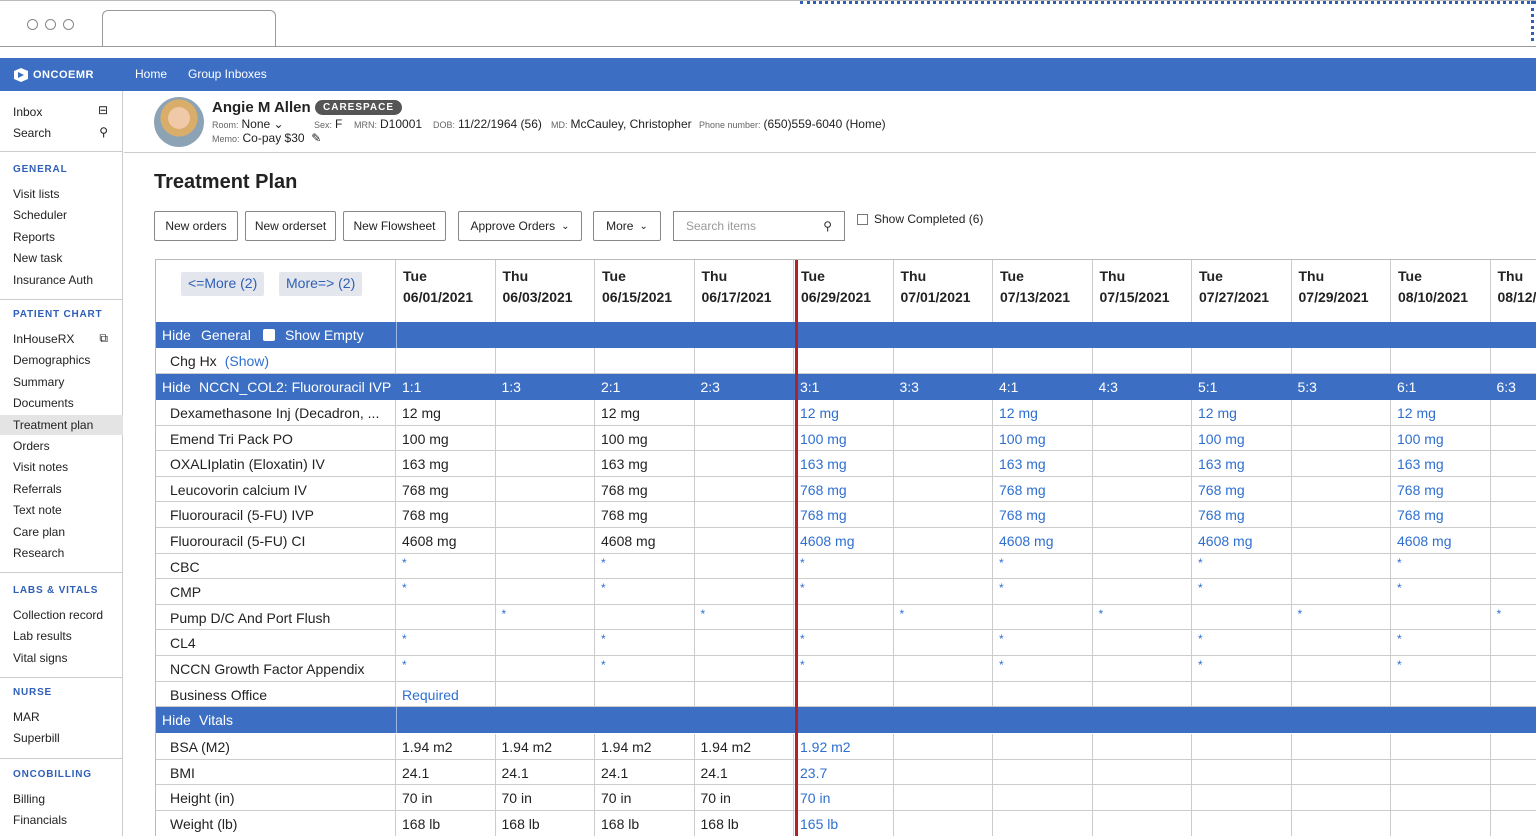  What do you see at coordinates (223, 284) in the screenshot?
I see `more-left-button: <=More (2)` at bounding box center [223, 284].